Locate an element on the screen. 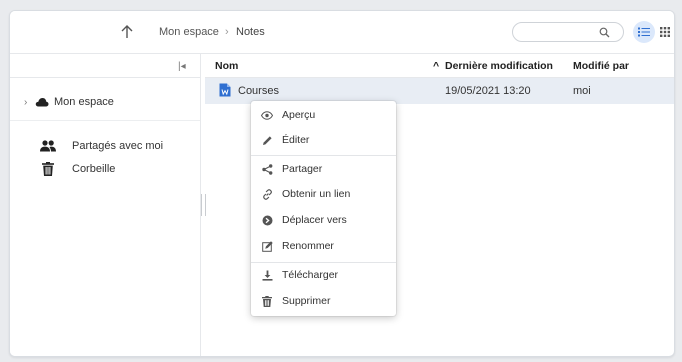 The image size is (682, 362). menu-item-edit: Éditer is located at coordinates (323, 140).